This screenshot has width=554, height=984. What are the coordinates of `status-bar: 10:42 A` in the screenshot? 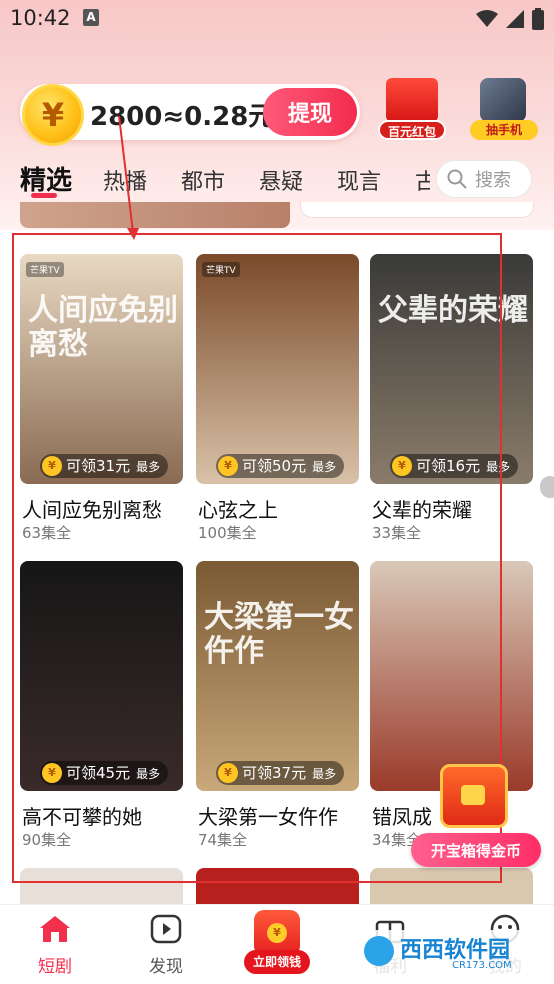 It's located at (277, 19).